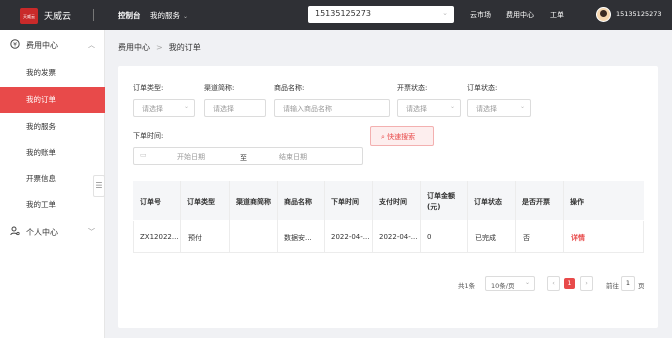 This screenshot has height=338, width=672. I want to click on sidebar-collapse-handle: ☰, so click(99, 186).